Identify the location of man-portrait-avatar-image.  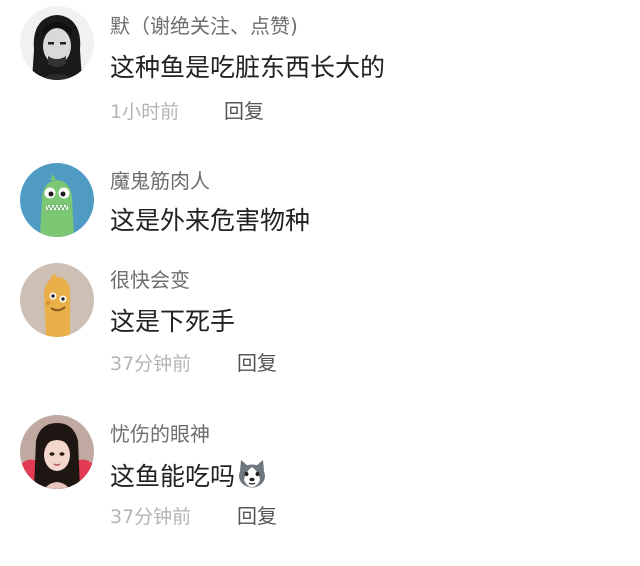
(57, 43).